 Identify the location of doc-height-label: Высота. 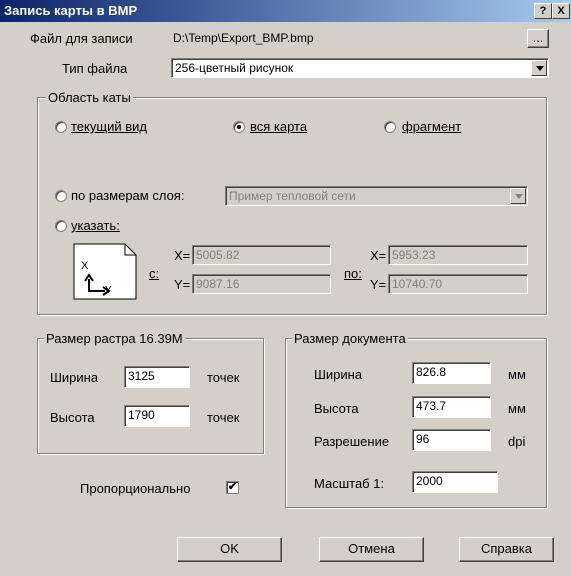
(336, 408).